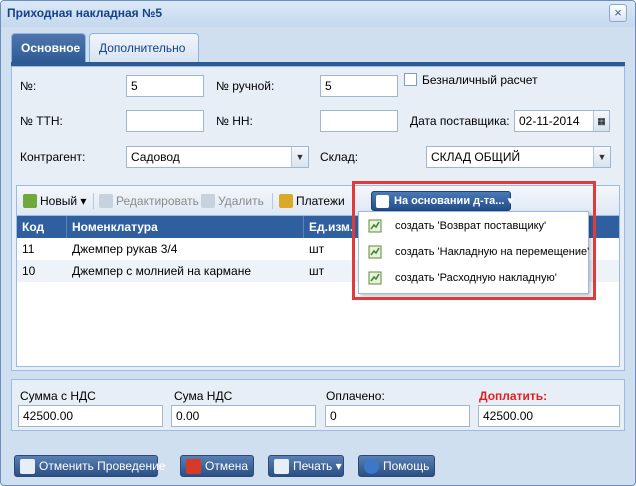 The width and height of the screenshot is (636, 486). Describe the element at coordinates (406, 466) in the screenshot. I see `help-label: Помощь` at that location.